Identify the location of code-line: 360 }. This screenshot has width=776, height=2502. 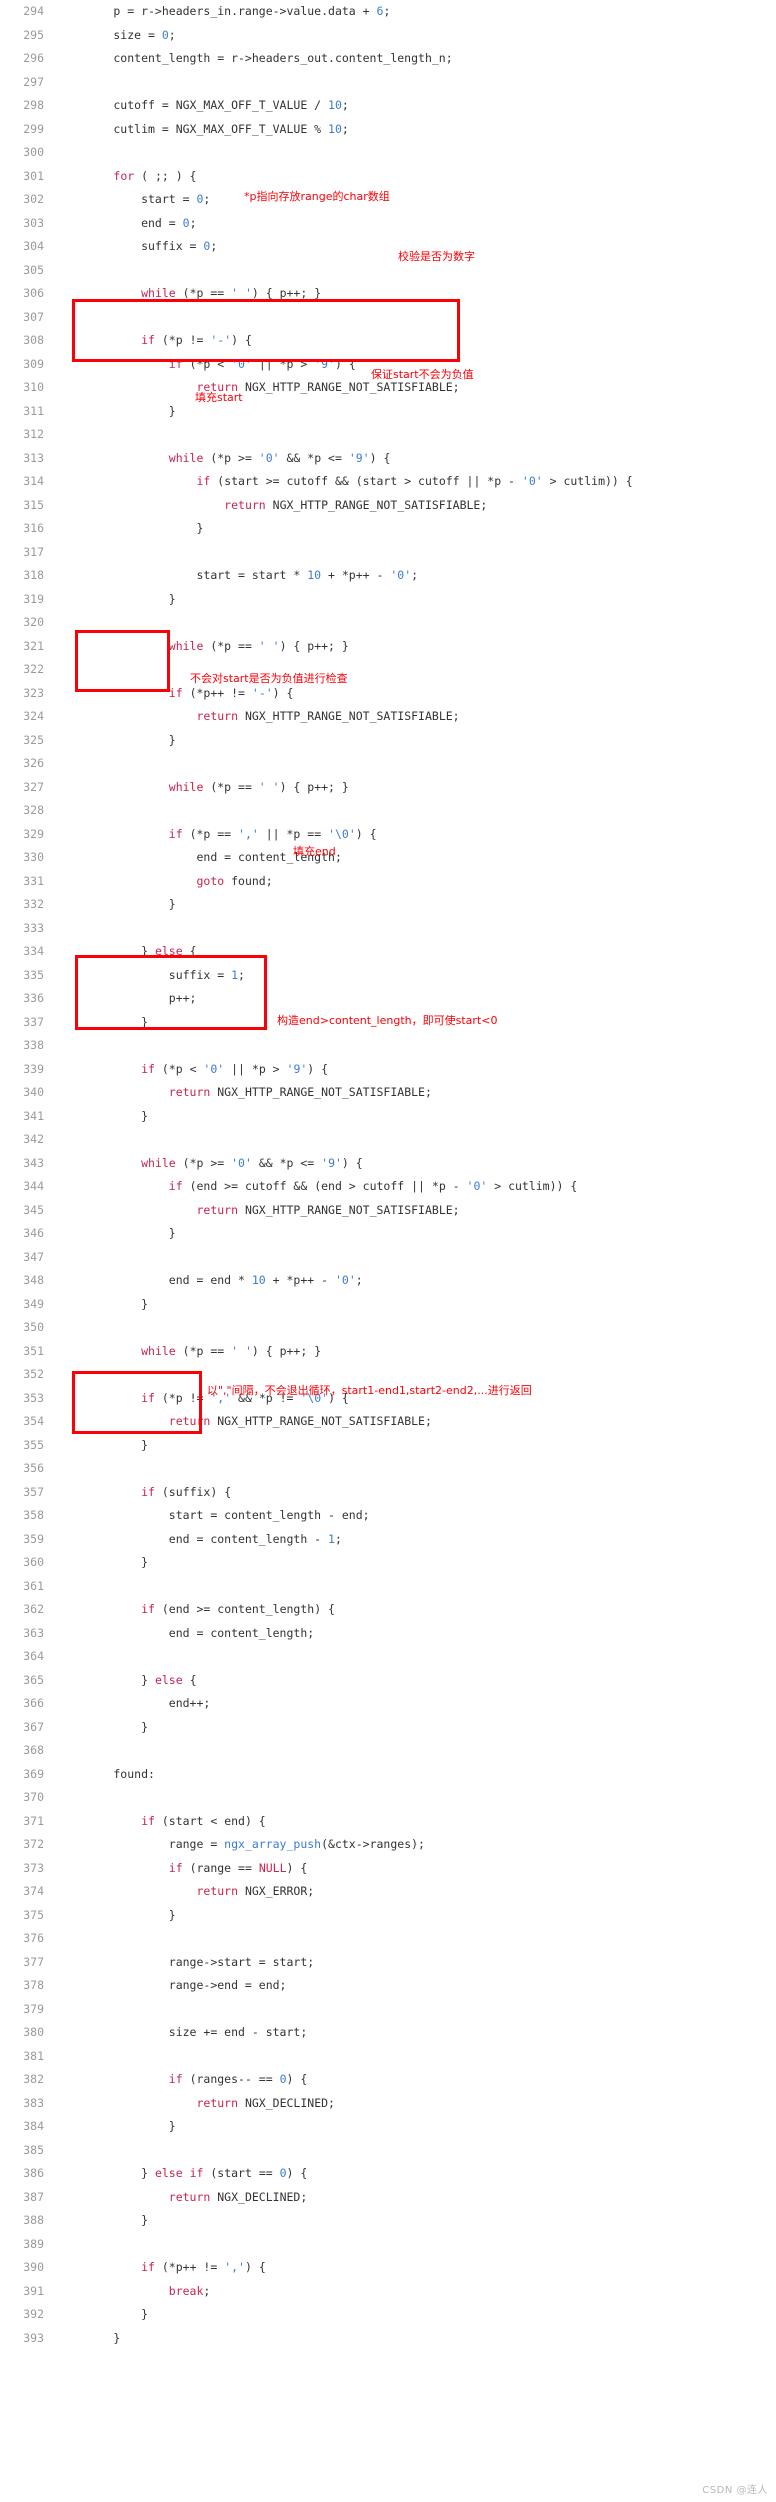
(388, 1563).